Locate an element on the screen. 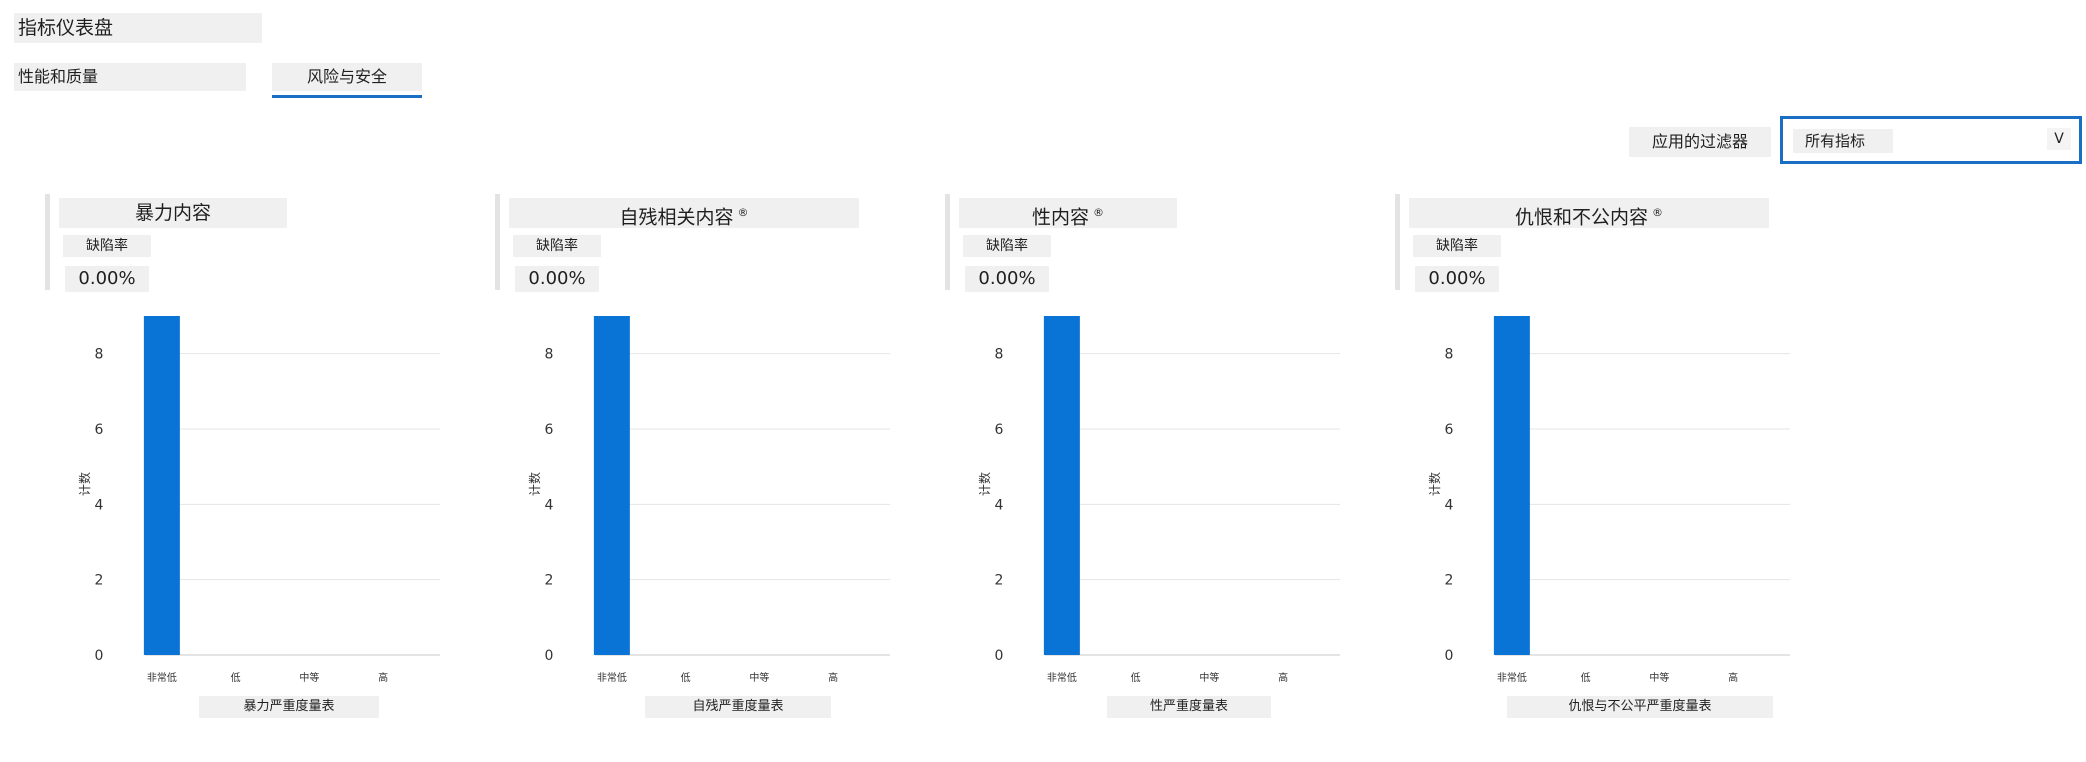  x-axis-label: 暴力严重度量表 is located at coordinates (289, 707).